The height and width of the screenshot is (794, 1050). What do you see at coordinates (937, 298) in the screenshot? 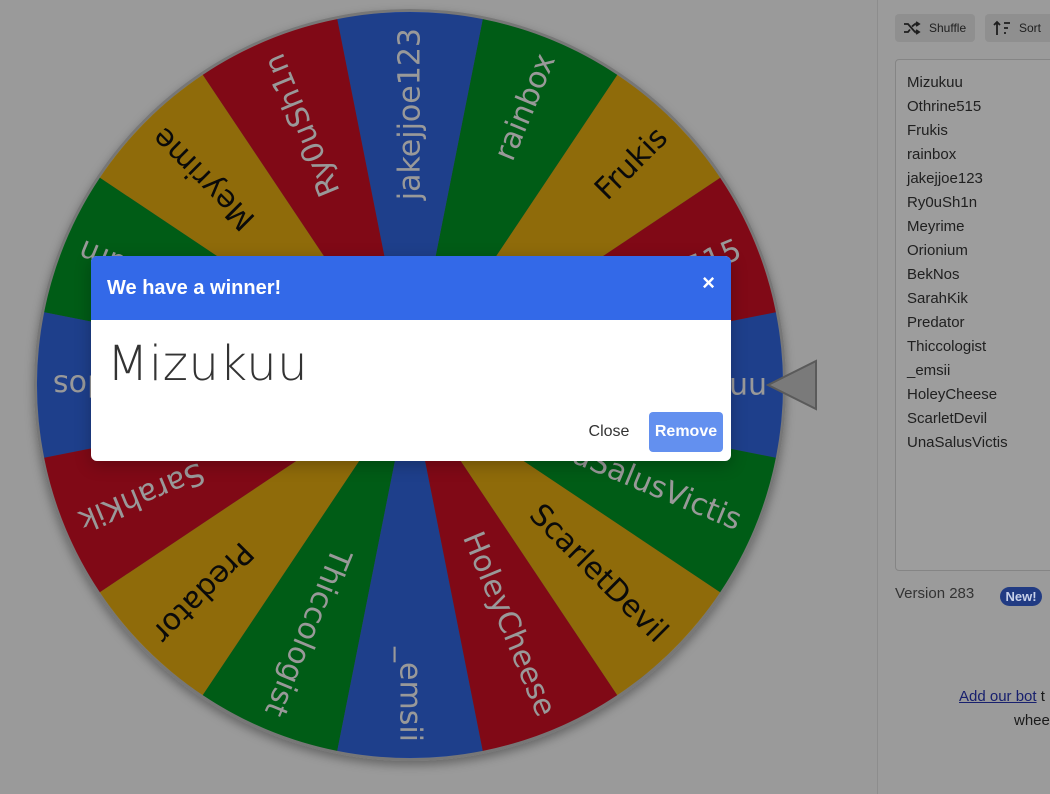
I see `entry-line: SarahKik` at bounding box center [937, 298].